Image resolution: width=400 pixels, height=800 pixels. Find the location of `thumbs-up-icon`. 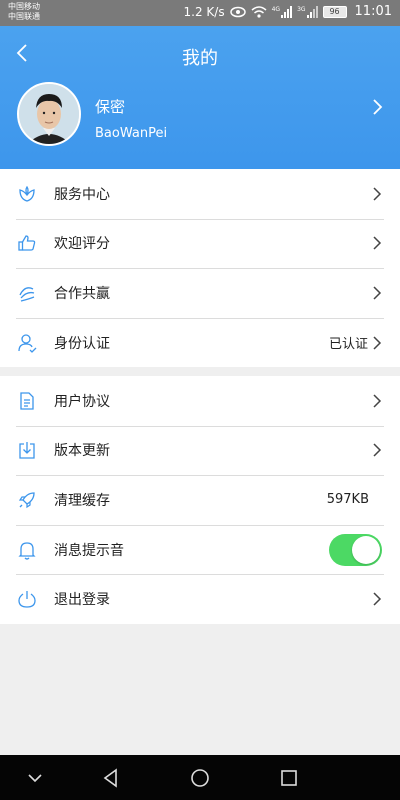

thumbs-up-icon is located at coordinates (27, 243).